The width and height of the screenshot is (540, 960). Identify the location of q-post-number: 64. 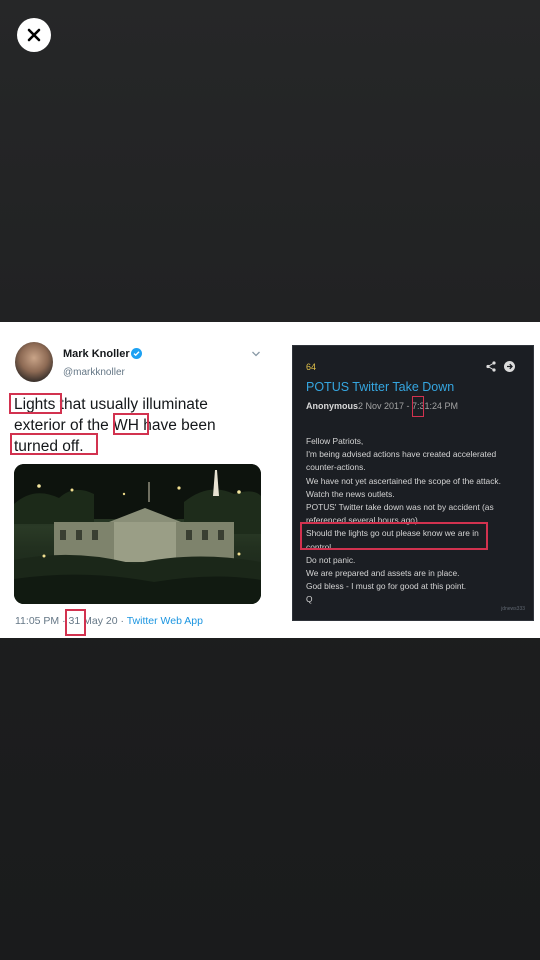
(311, 367).